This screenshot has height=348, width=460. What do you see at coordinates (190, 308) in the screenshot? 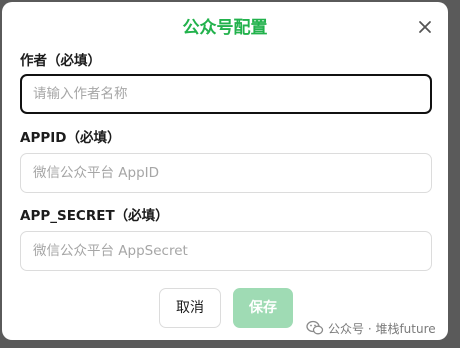
I see `cancel-button: 取消` at bounding box center [190, 308].